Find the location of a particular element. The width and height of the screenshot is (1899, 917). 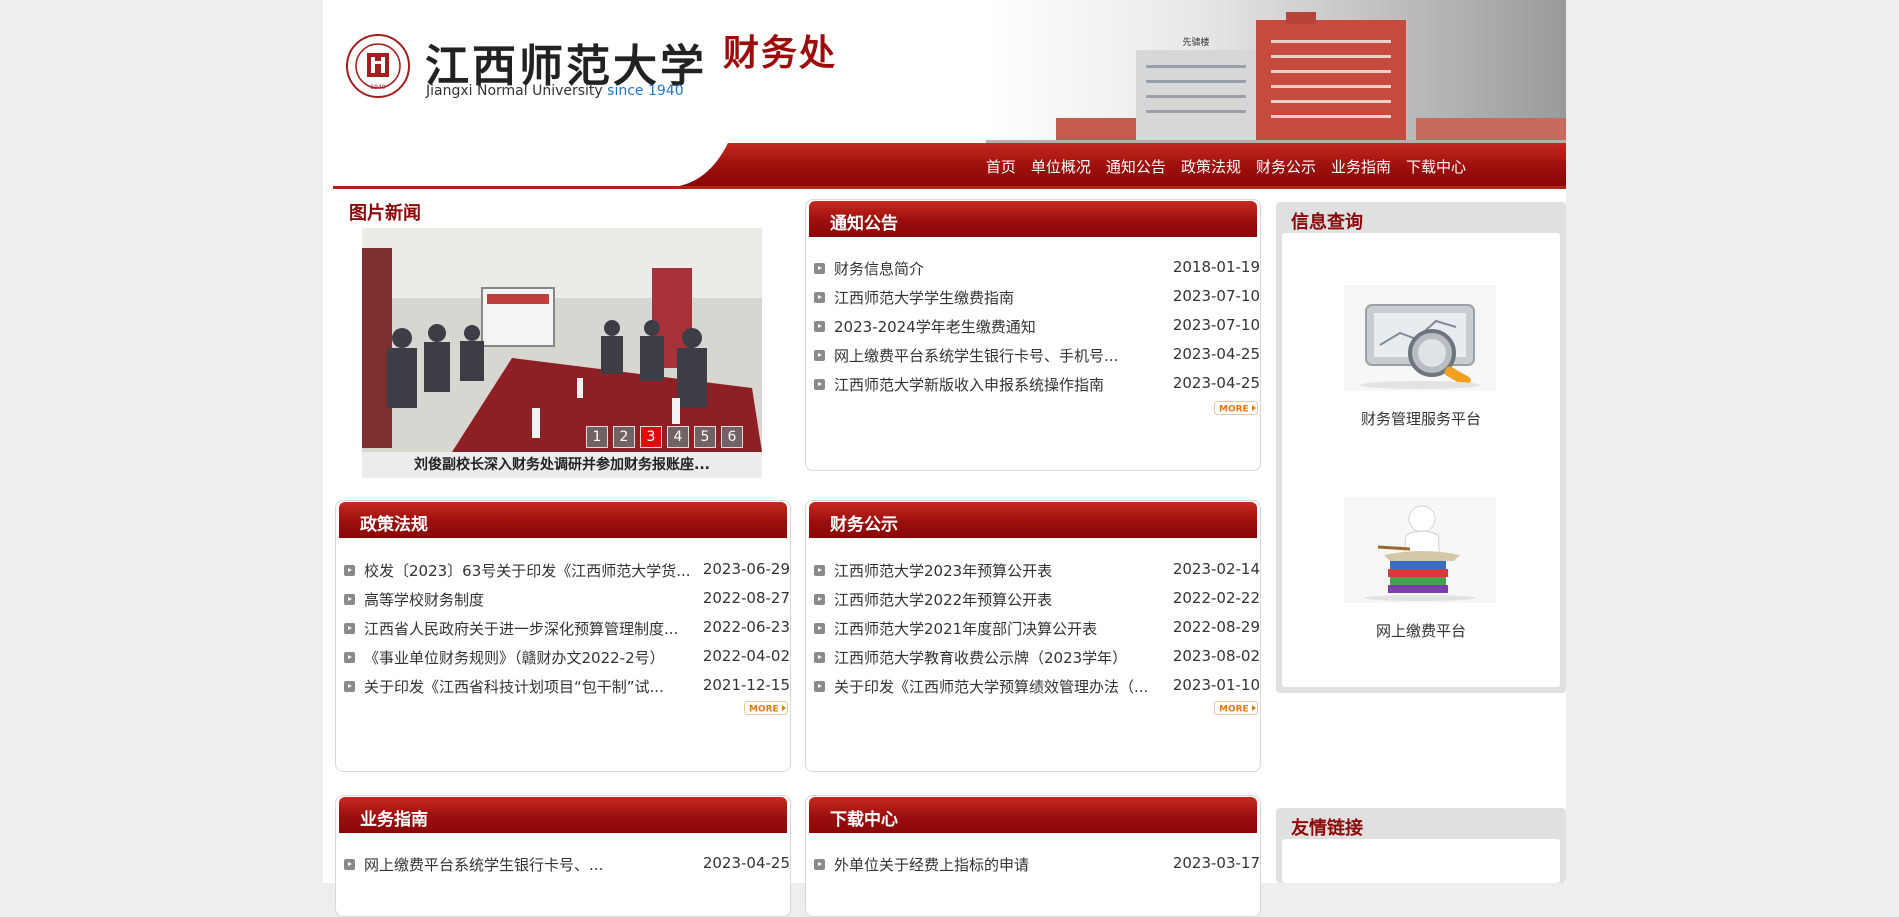

list-item: 财务信息简介 2018-01-19 is located at coordinates (1037, 272).